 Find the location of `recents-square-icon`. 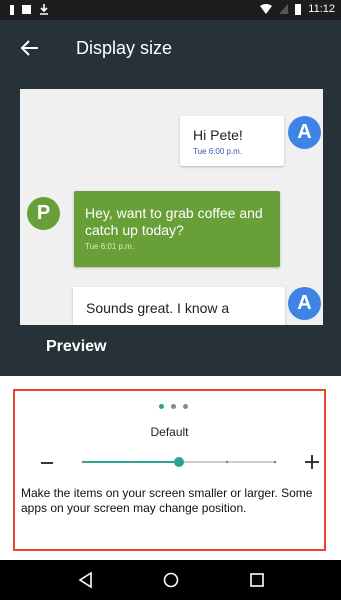

recents-square-icon is located at coordinates (257, 580).